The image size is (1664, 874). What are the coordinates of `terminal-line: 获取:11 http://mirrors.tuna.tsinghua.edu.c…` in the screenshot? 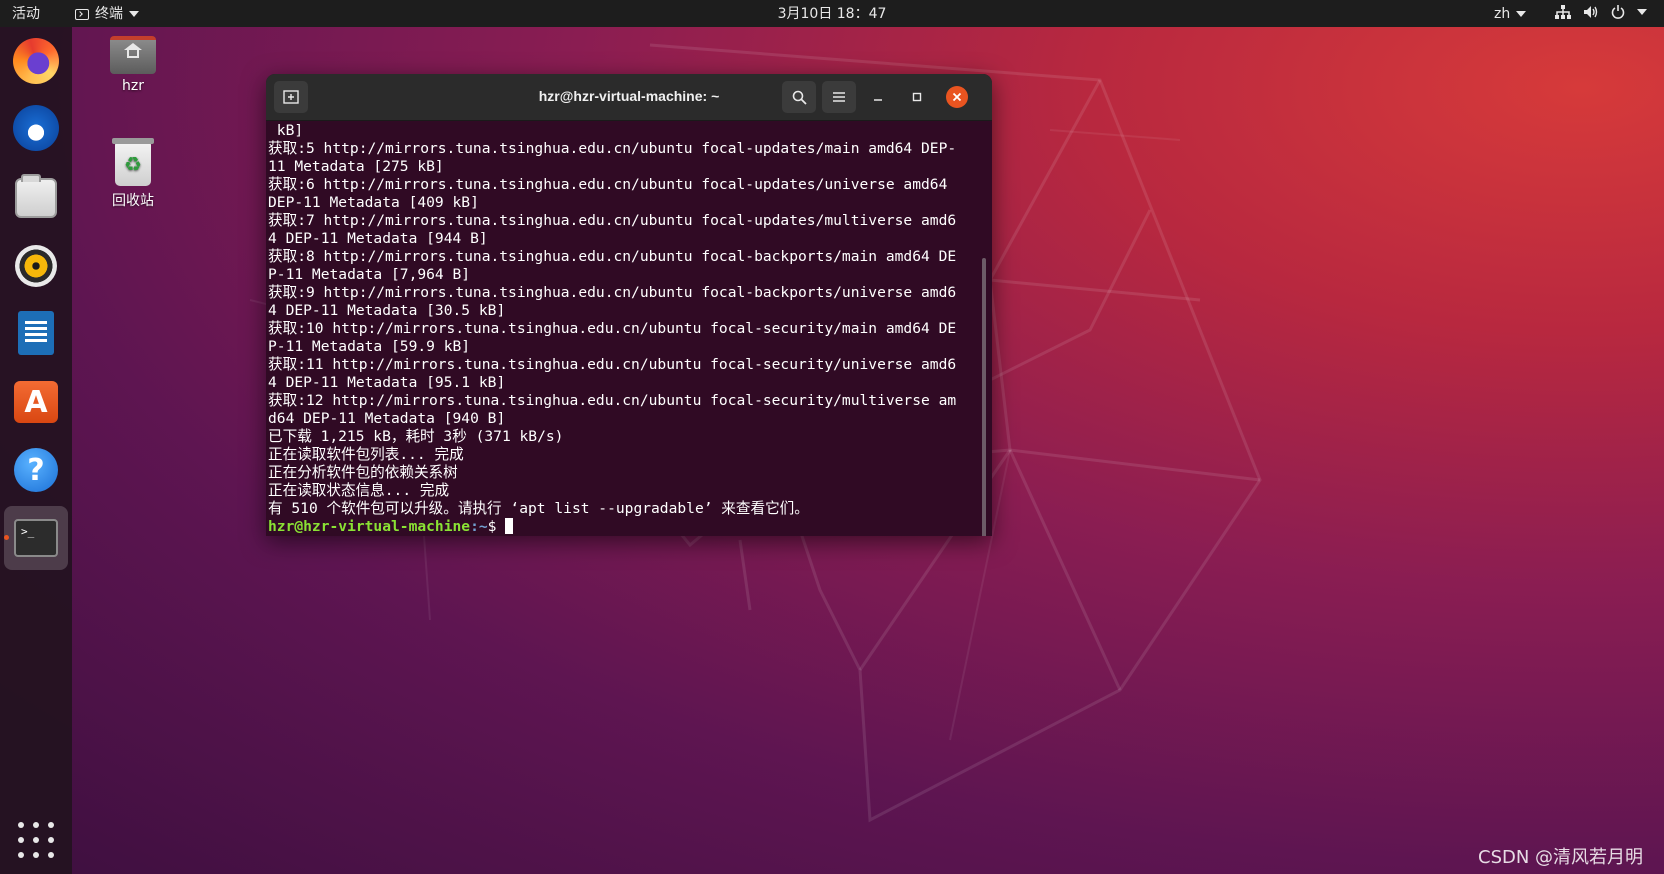 It's located at (612, 364).